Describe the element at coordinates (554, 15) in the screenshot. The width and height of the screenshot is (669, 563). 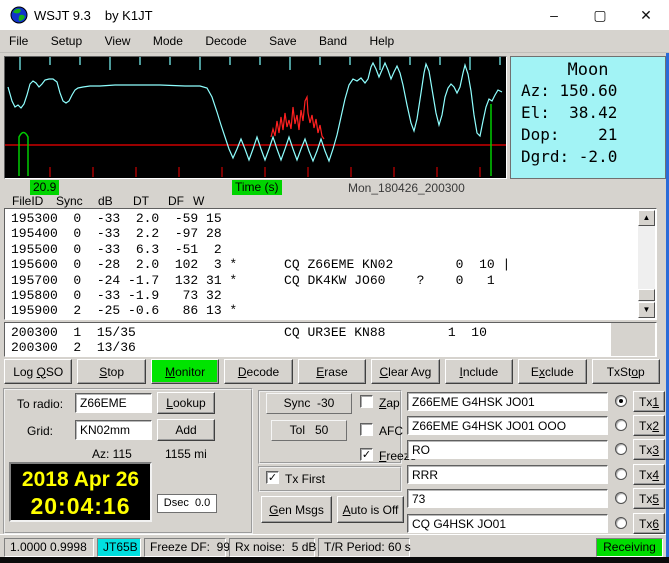
I see `minimize-button: –` at that location.